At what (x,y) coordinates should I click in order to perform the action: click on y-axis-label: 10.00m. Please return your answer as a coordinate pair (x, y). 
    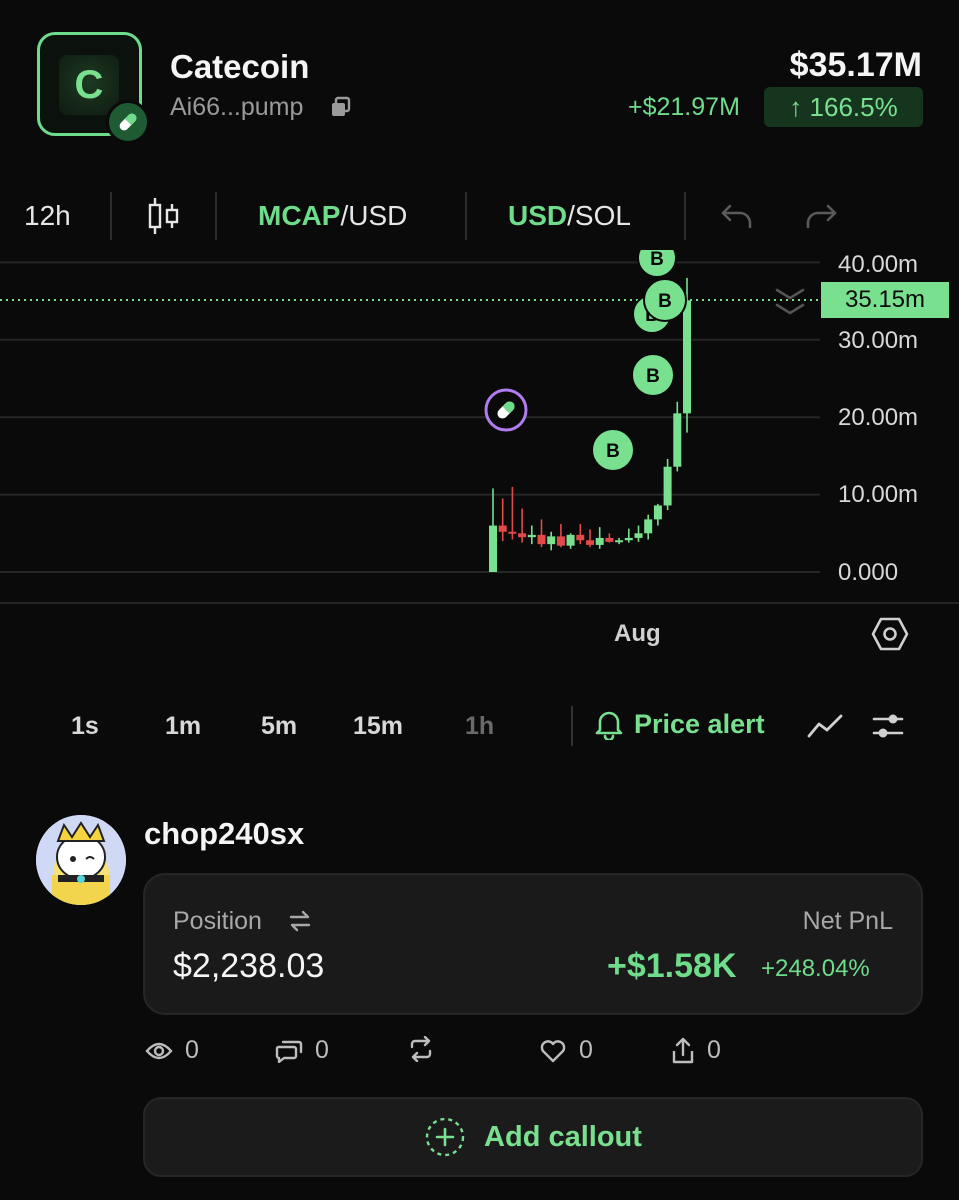
    Looking at the image, I should click on (878, 494).